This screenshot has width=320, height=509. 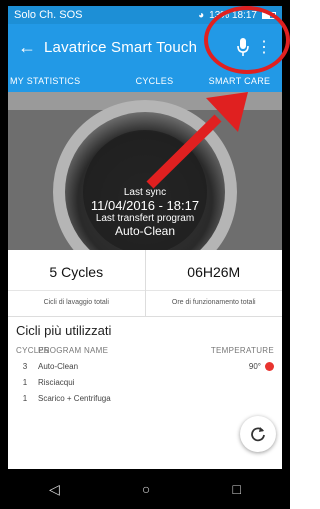 I want to click on app-title: Lavatrice Smart Touch, so click(x=121, y=47).